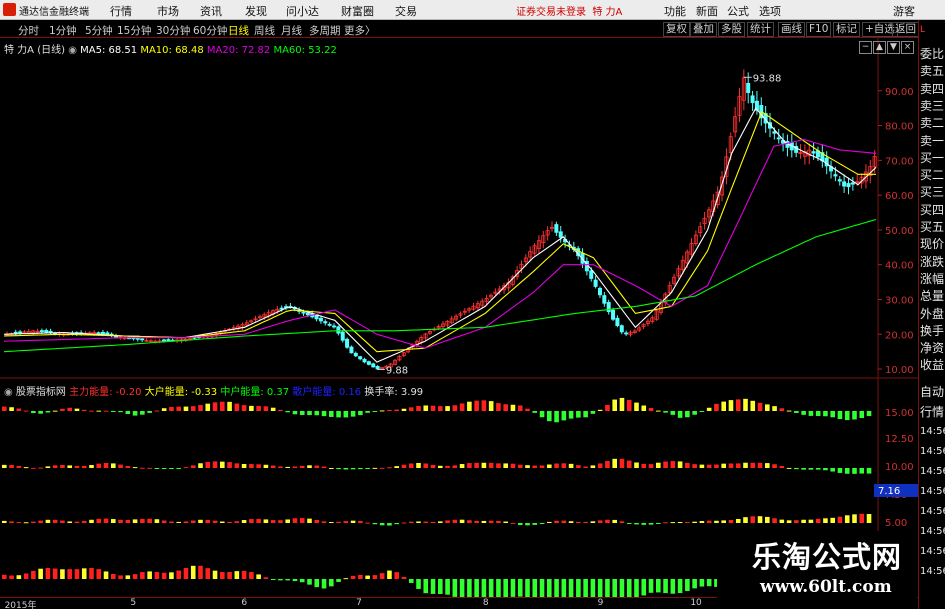  Describe the element at coordinates (932, 451) in the screenshot. I see `side-time-label: 14:56` at that location.